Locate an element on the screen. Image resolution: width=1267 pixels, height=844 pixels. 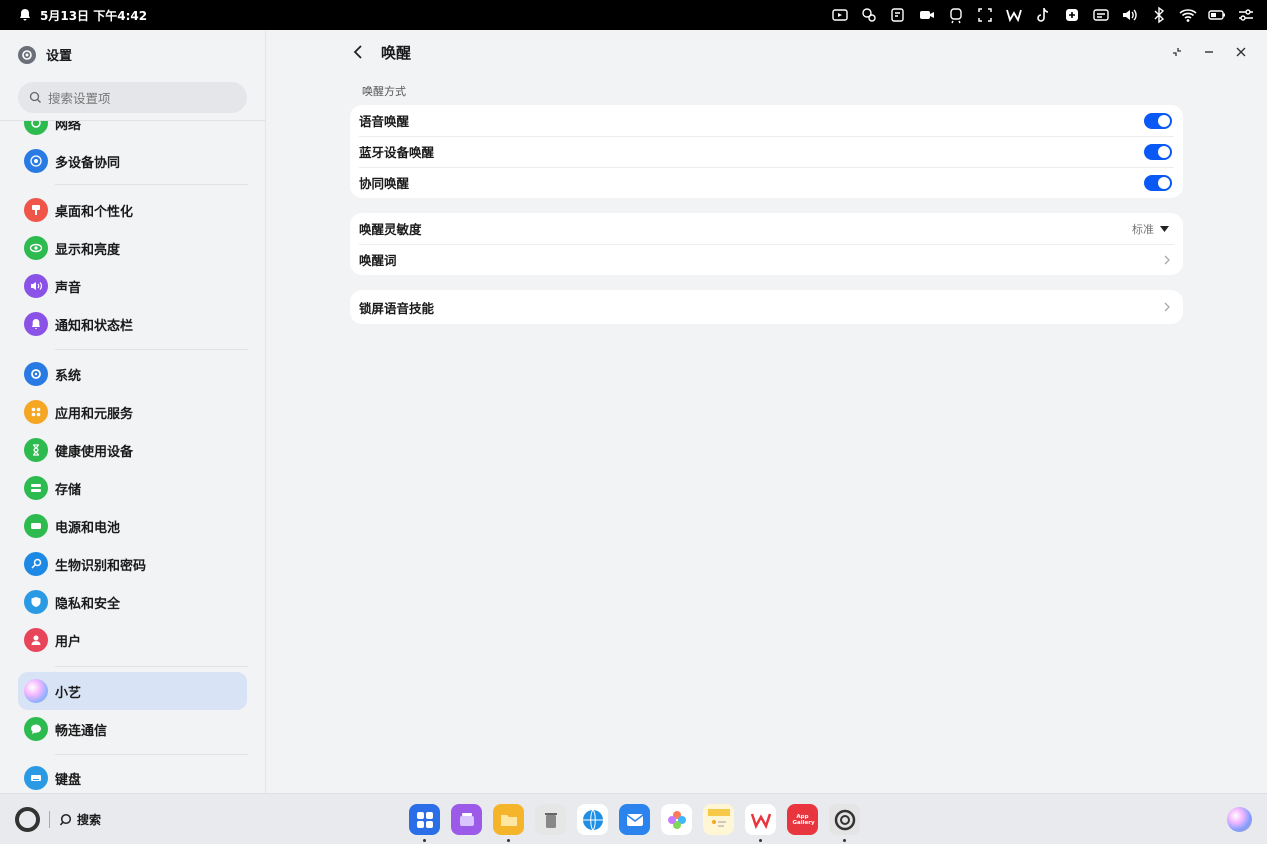
status-icons is located at coordinates (1043, 15).